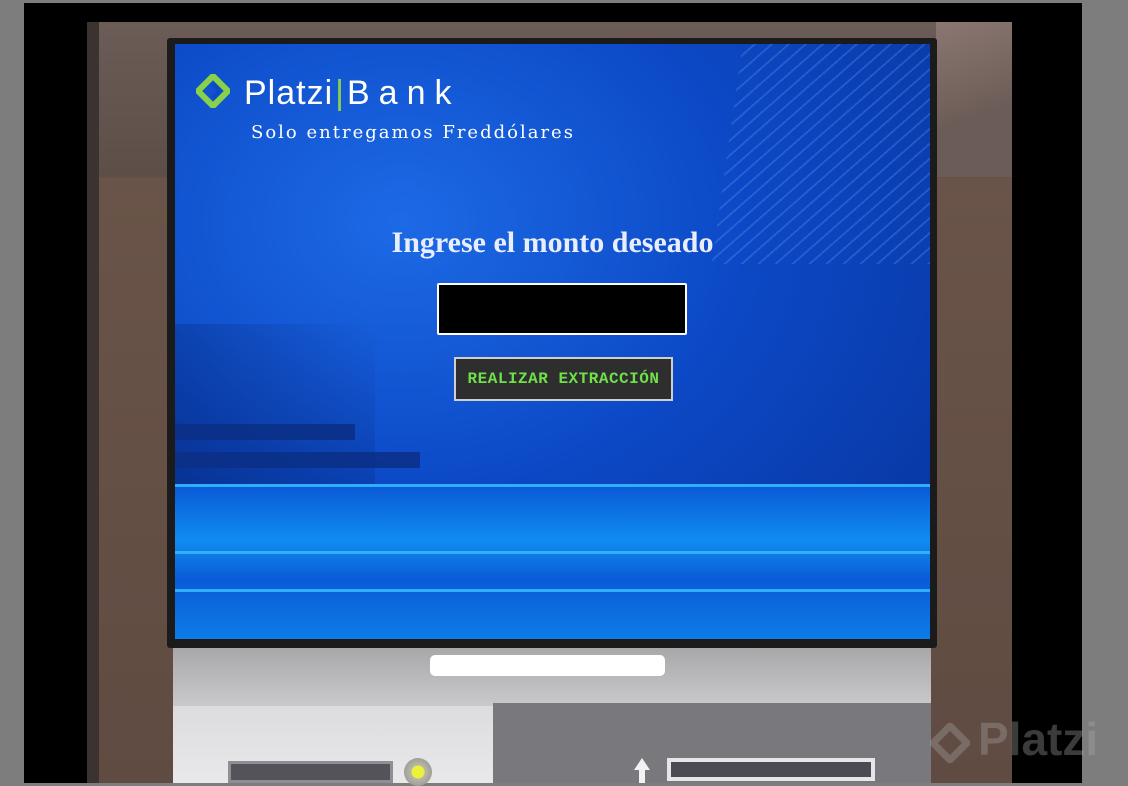 Image resolution: width=1128 pixels, height=786 pixels. Describe the element at coordinates (310, 772) in the screenshot. I see `card-slot` at that location.